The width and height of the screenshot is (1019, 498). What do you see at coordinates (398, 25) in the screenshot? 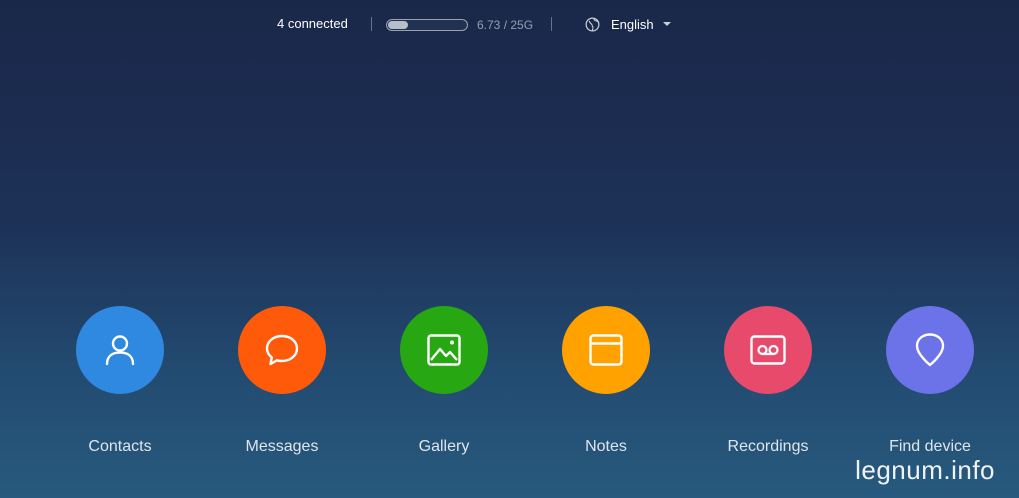
I see `storage-bar-fill` at bounding box center [398, 25].